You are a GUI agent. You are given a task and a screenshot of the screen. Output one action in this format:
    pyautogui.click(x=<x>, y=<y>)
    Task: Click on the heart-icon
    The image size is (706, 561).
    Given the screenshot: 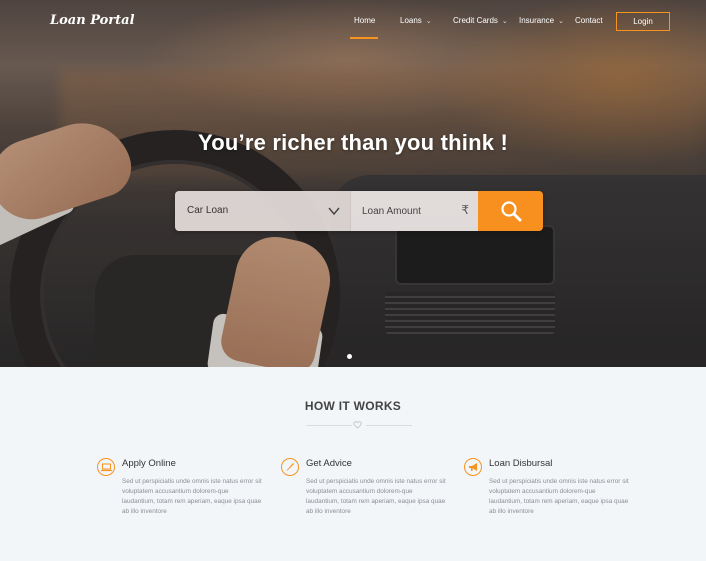 What is the action you would take?
    pyautogui.click(x=357, y=425)
    